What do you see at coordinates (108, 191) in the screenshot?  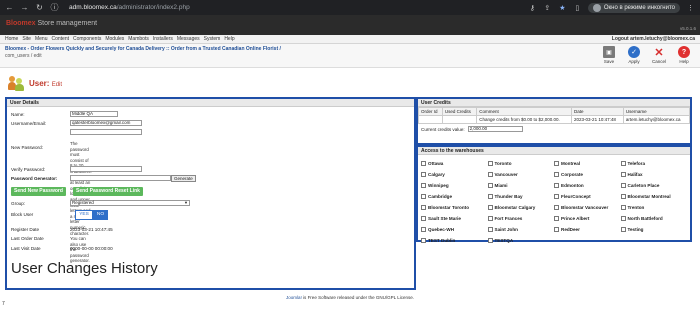 I see `send-reset-link-button: Send Password Reset Link` at bounding box center [108, 191].